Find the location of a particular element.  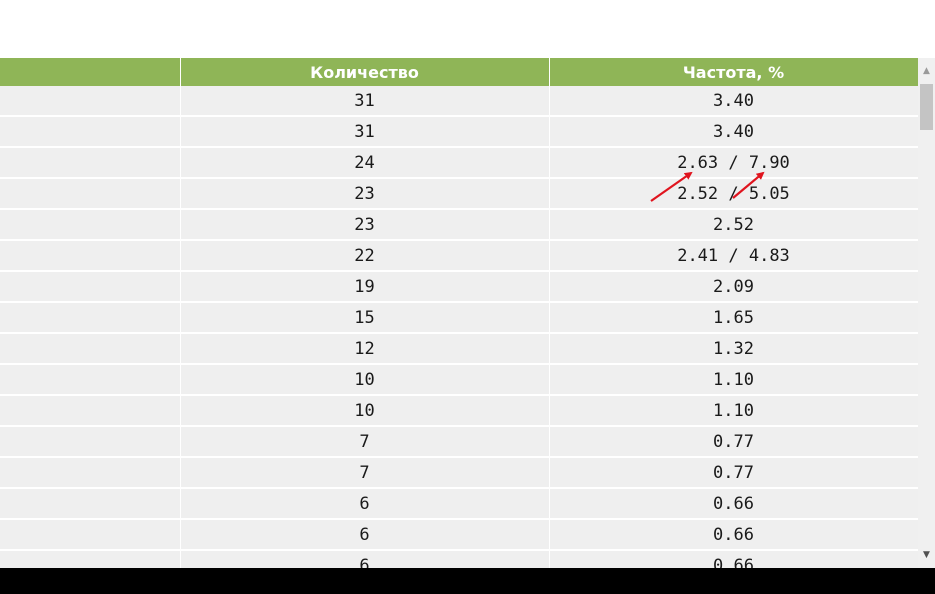

bottom-black-bar is located at coordinates (467, 581).